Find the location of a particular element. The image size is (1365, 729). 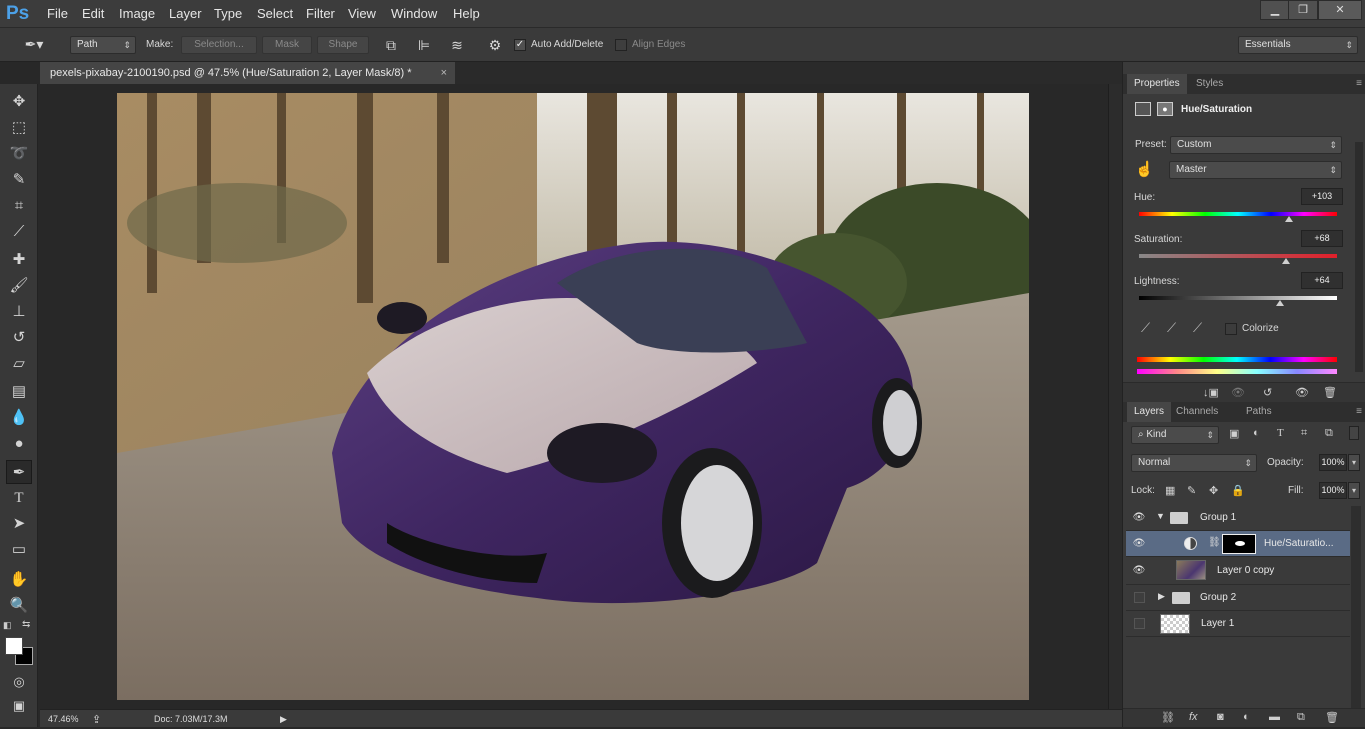

panel-menu-icon: ≡ is located at coordinates (1359, 83).